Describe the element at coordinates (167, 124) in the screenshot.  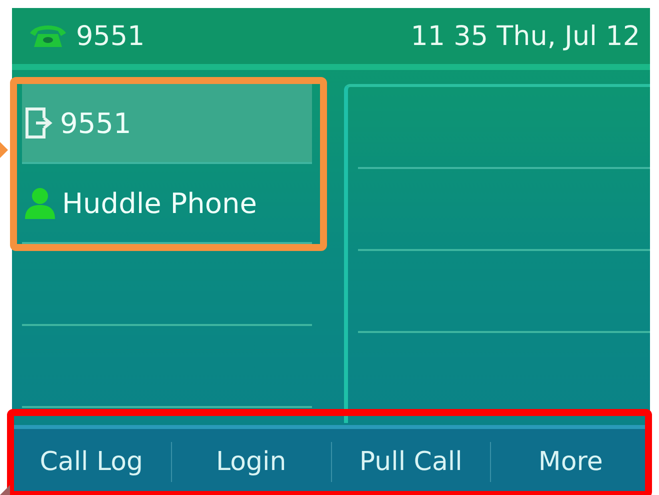
I see `line-key: 9551` at that location.